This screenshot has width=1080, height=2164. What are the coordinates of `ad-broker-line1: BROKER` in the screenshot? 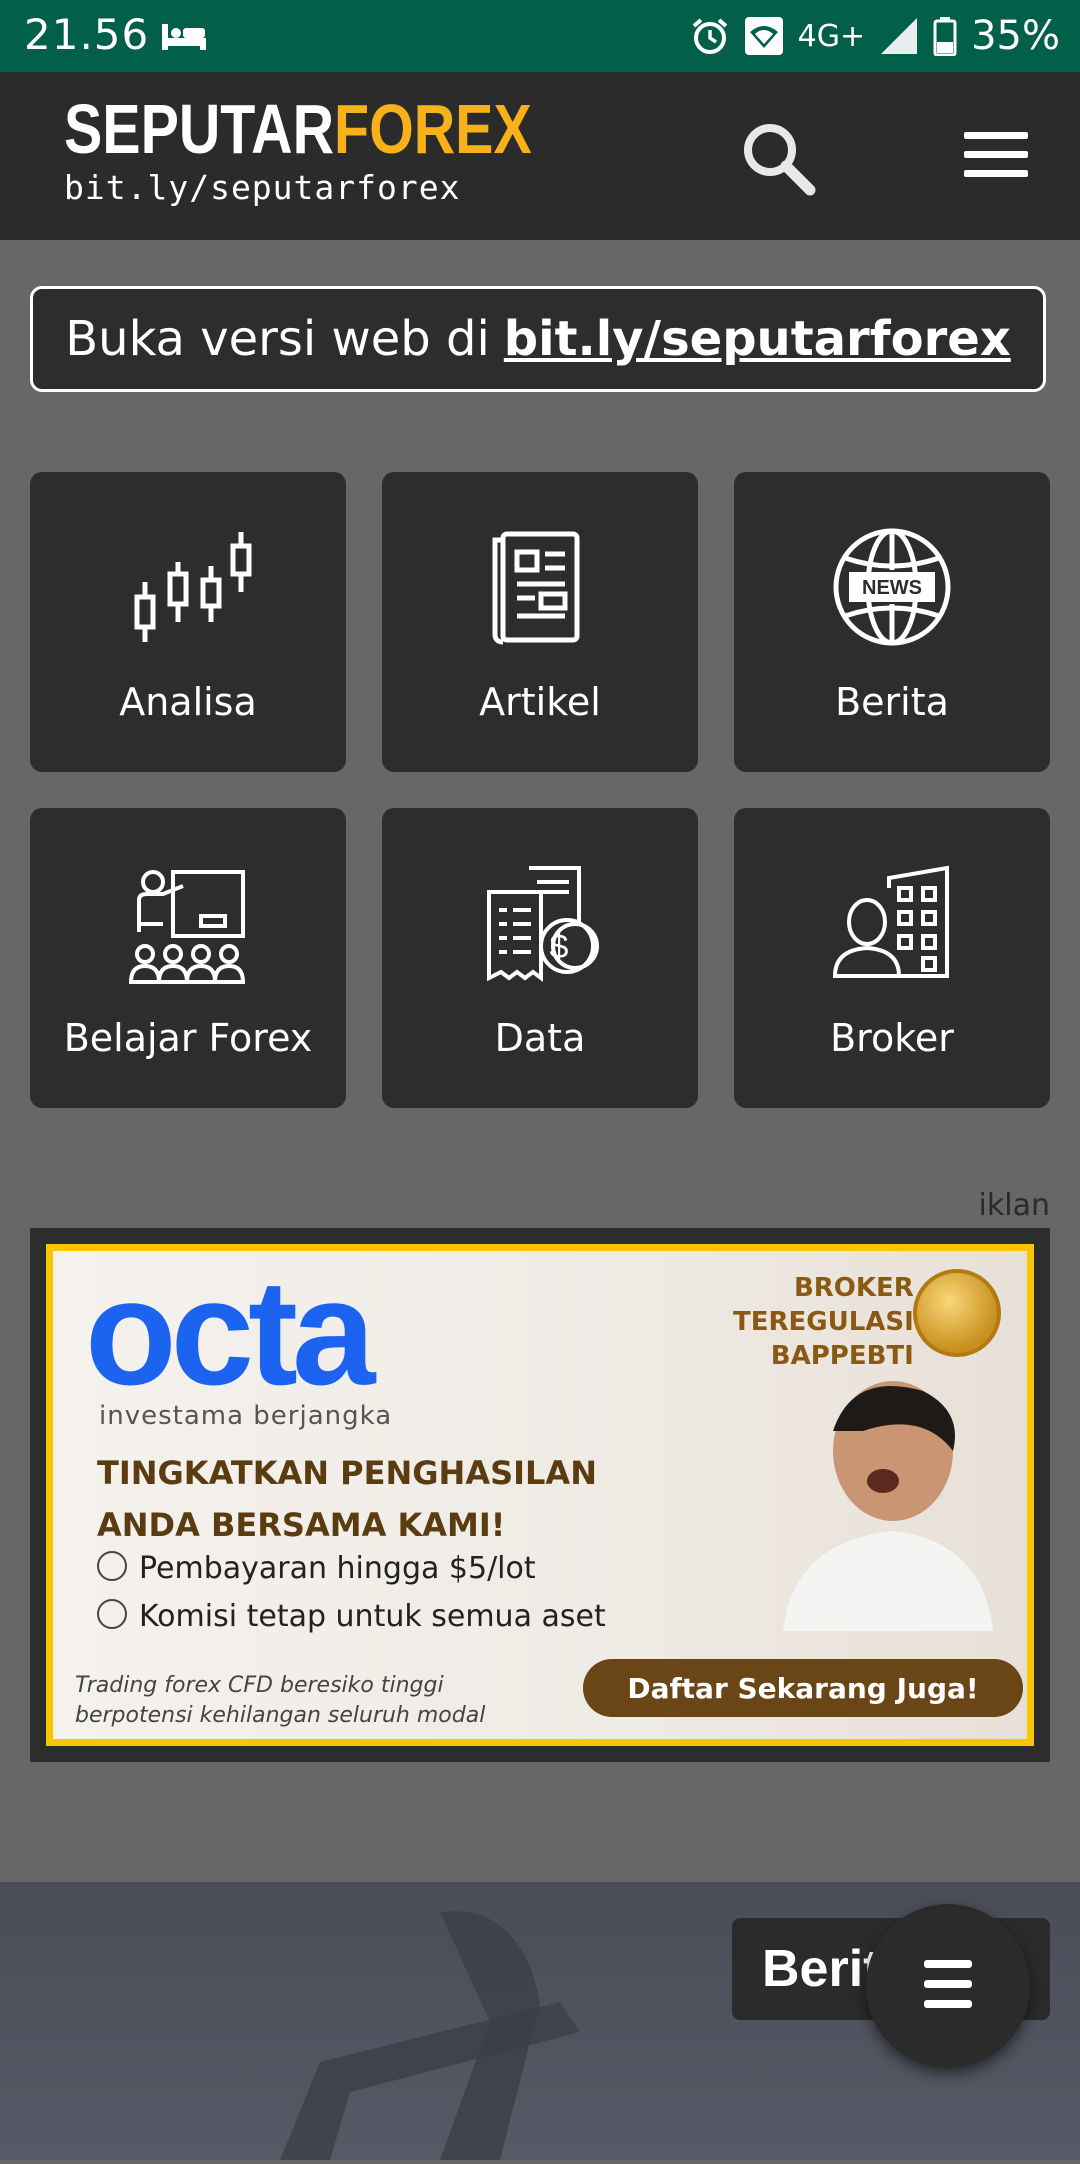 It's located at (853, 1288).